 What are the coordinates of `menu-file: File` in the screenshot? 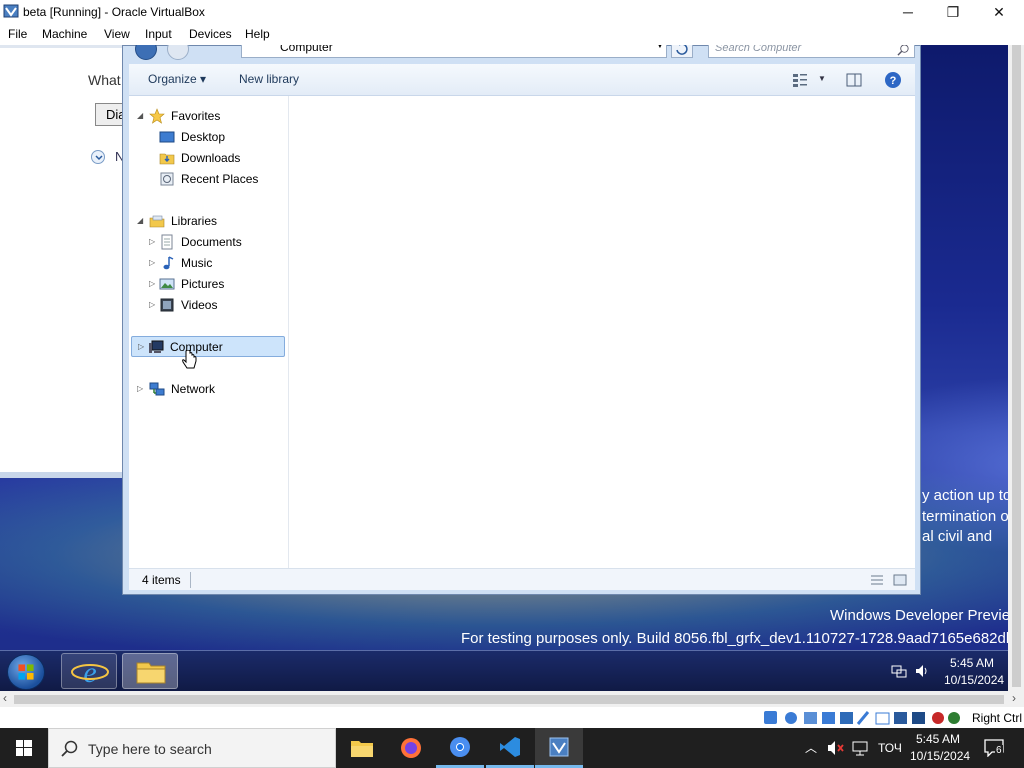 It's located at (17, 34).